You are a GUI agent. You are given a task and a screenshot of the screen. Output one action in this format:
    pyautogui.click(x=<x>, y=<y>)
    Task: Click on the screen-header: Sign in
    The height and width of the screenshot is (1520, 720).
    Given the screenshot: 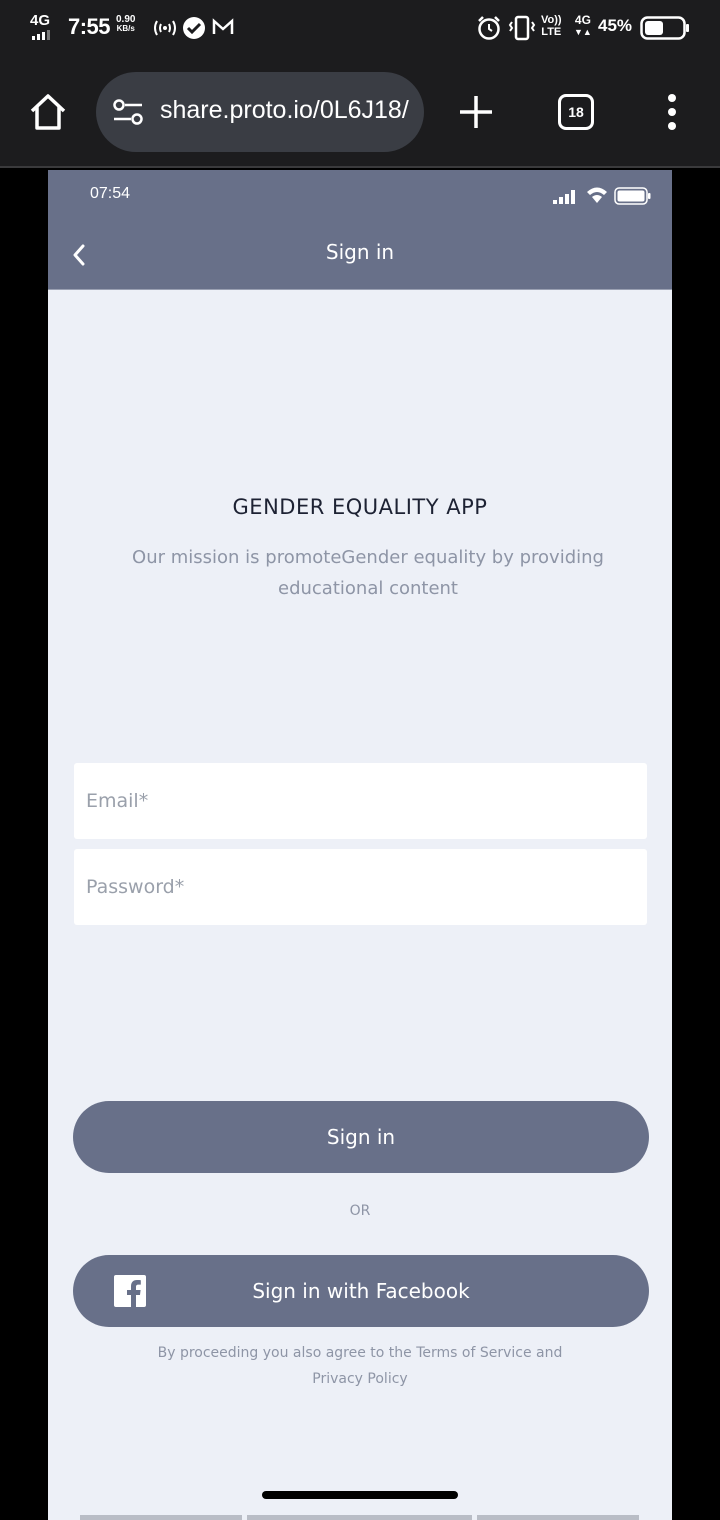 What is the action you would take?
    pyautogui.click(x=360, y=255)
    